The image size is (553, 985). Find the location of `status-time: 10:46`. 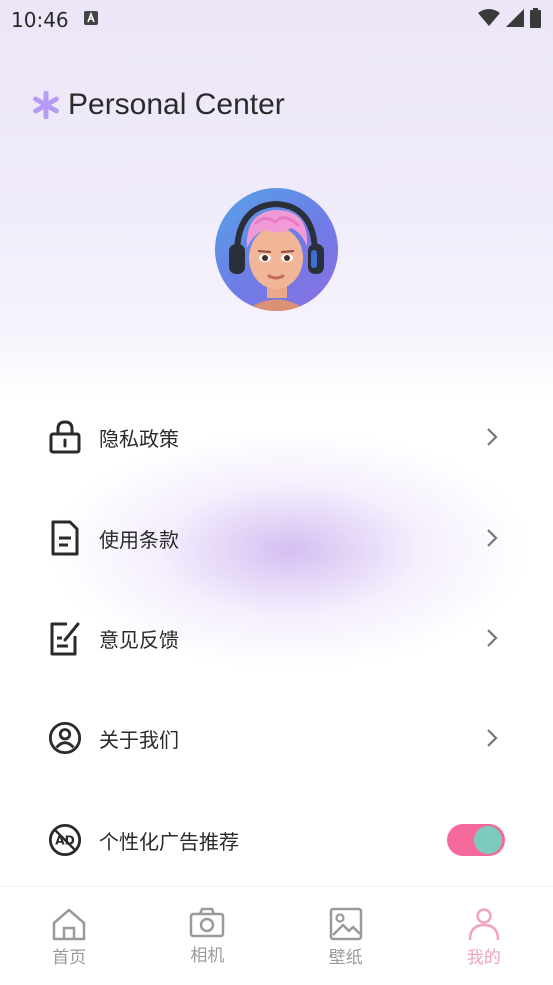

status-time: 10:46 is located at coordinates (40, 20).